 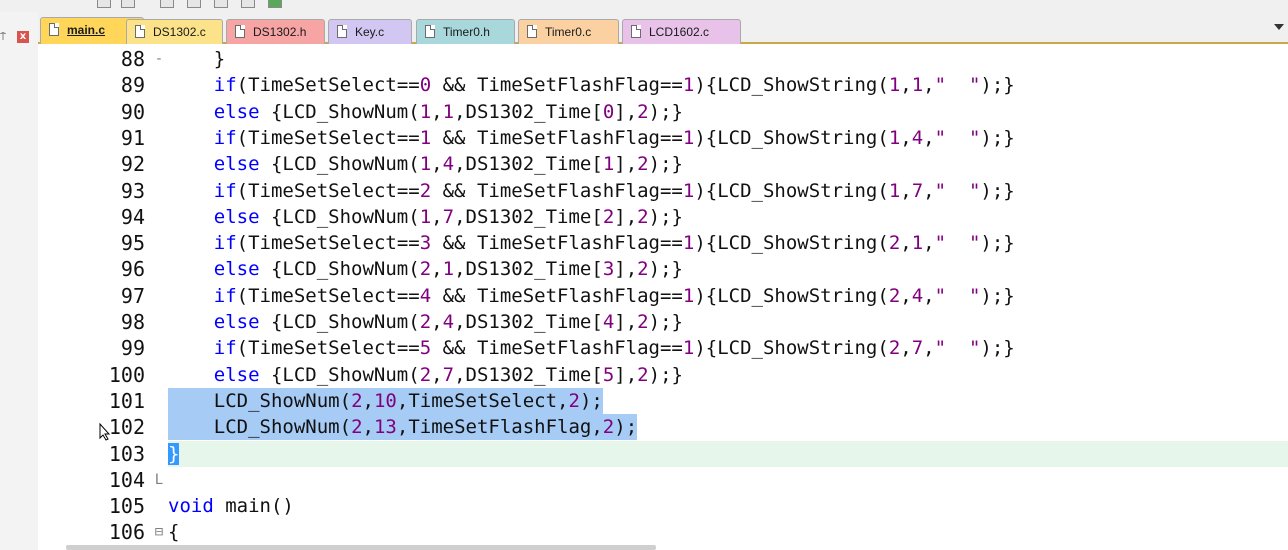 I want to click on tab-ds1302-h: DS1302.h, so click(x=275, y=31).